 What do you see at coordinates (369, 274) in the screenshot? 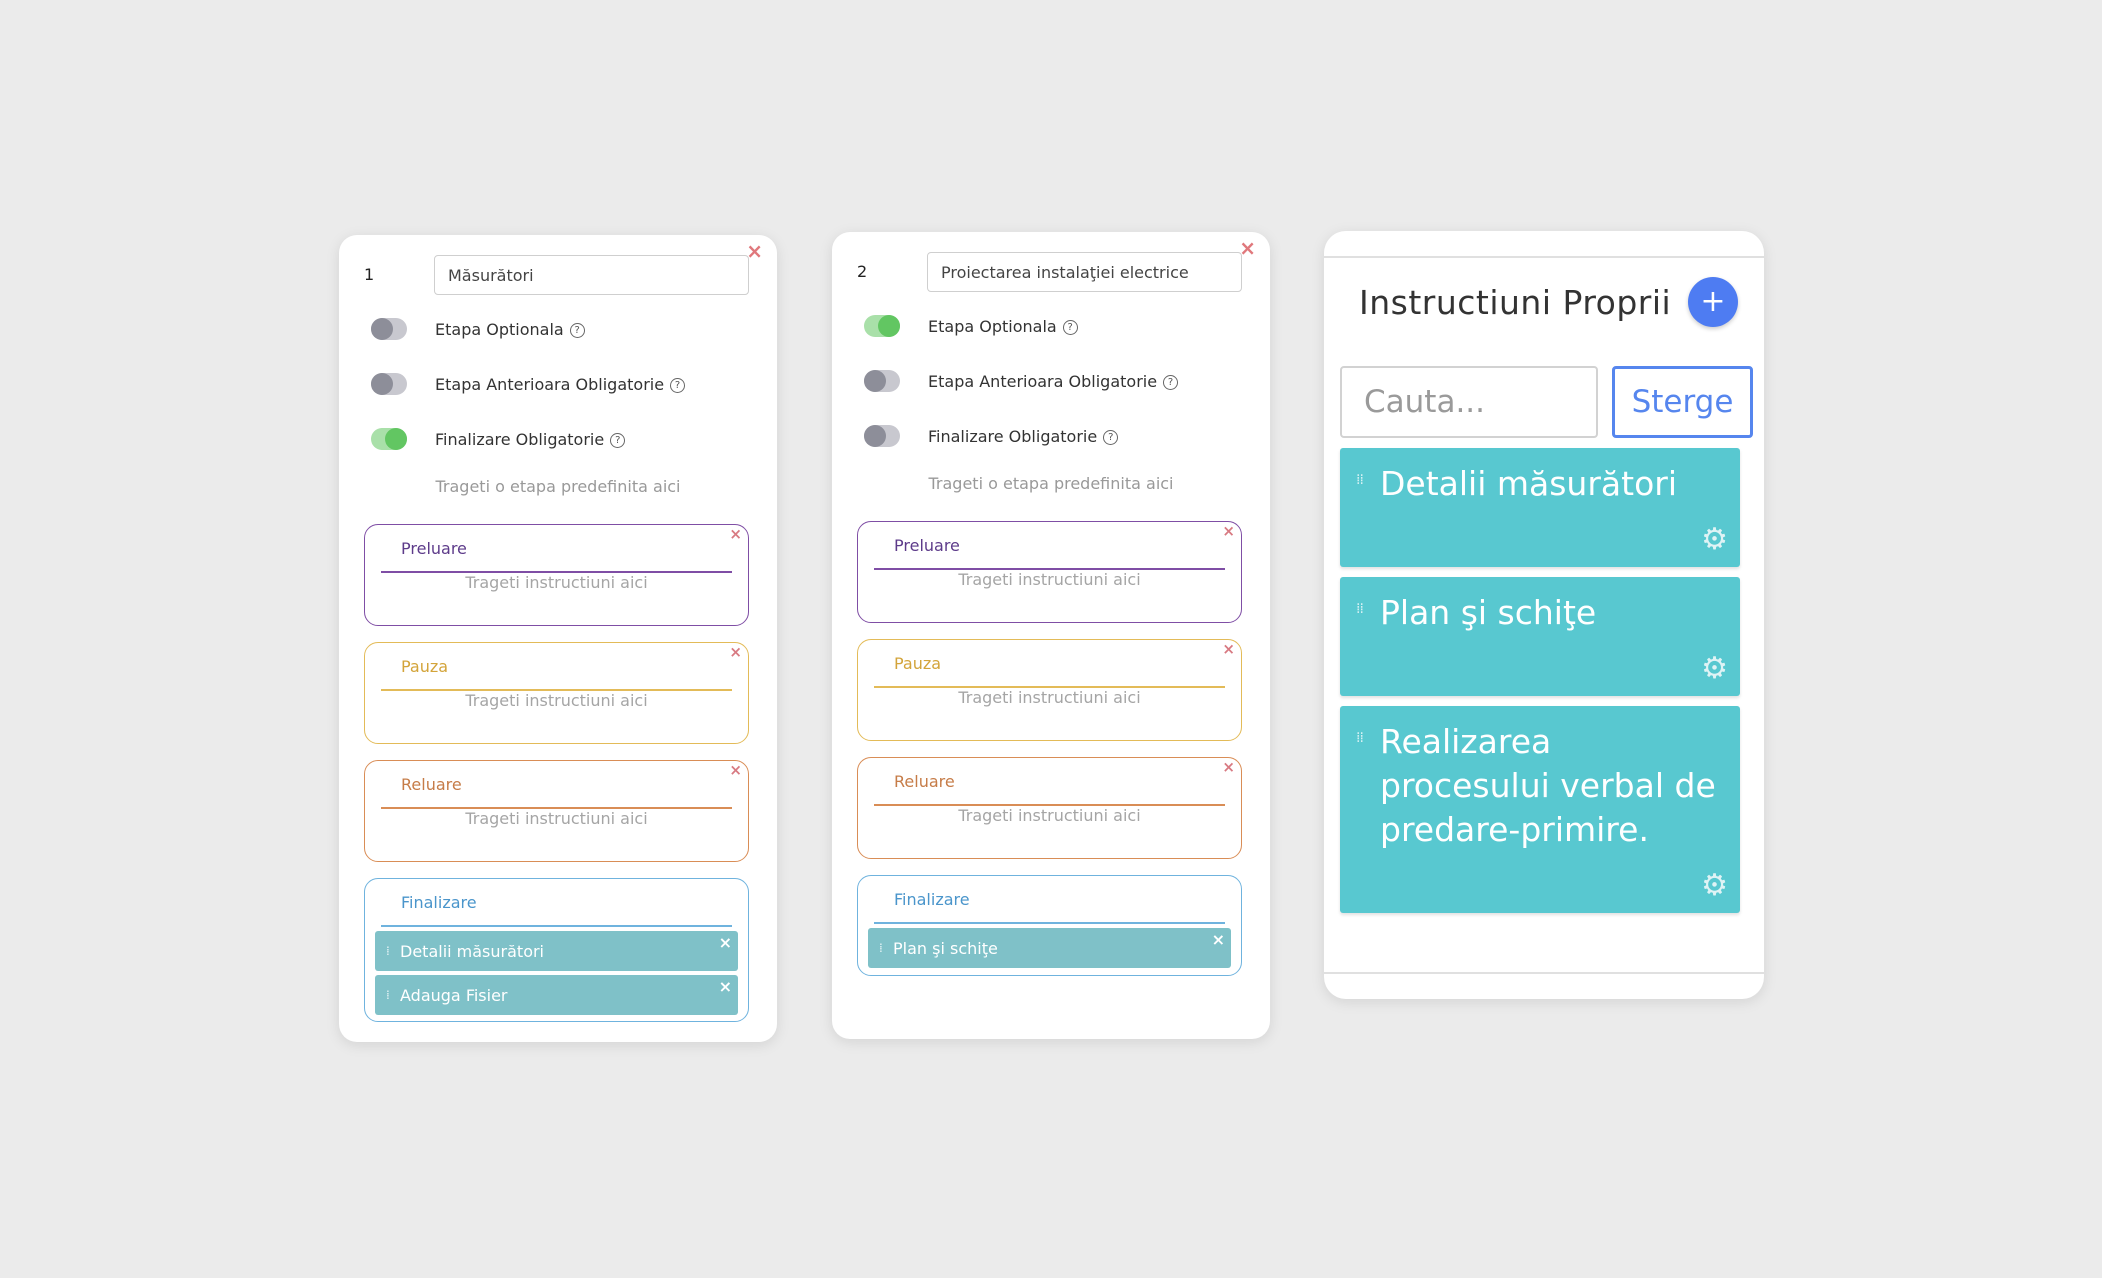
I see `stage-number: 1` at bounding box center [369, 274].